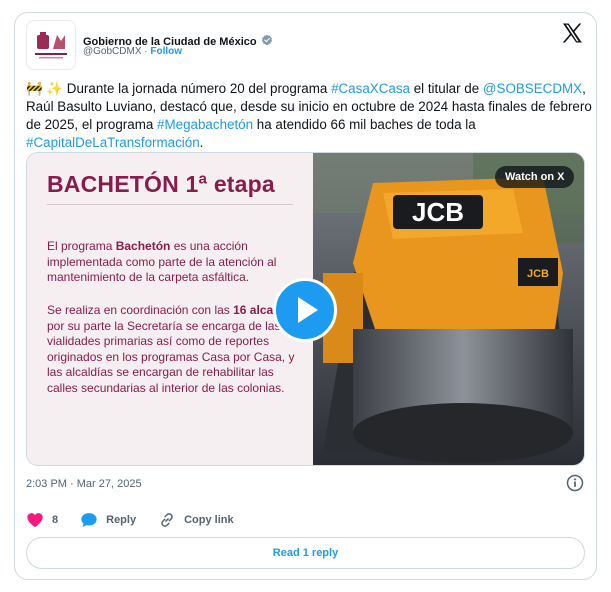 Image resolution: width=611 pixels, height=592 pixels. What do you see at coordinates (209, 520) in the screenshot?
I see `copy-link-label: Copy link` at bounding box center [209, 520].